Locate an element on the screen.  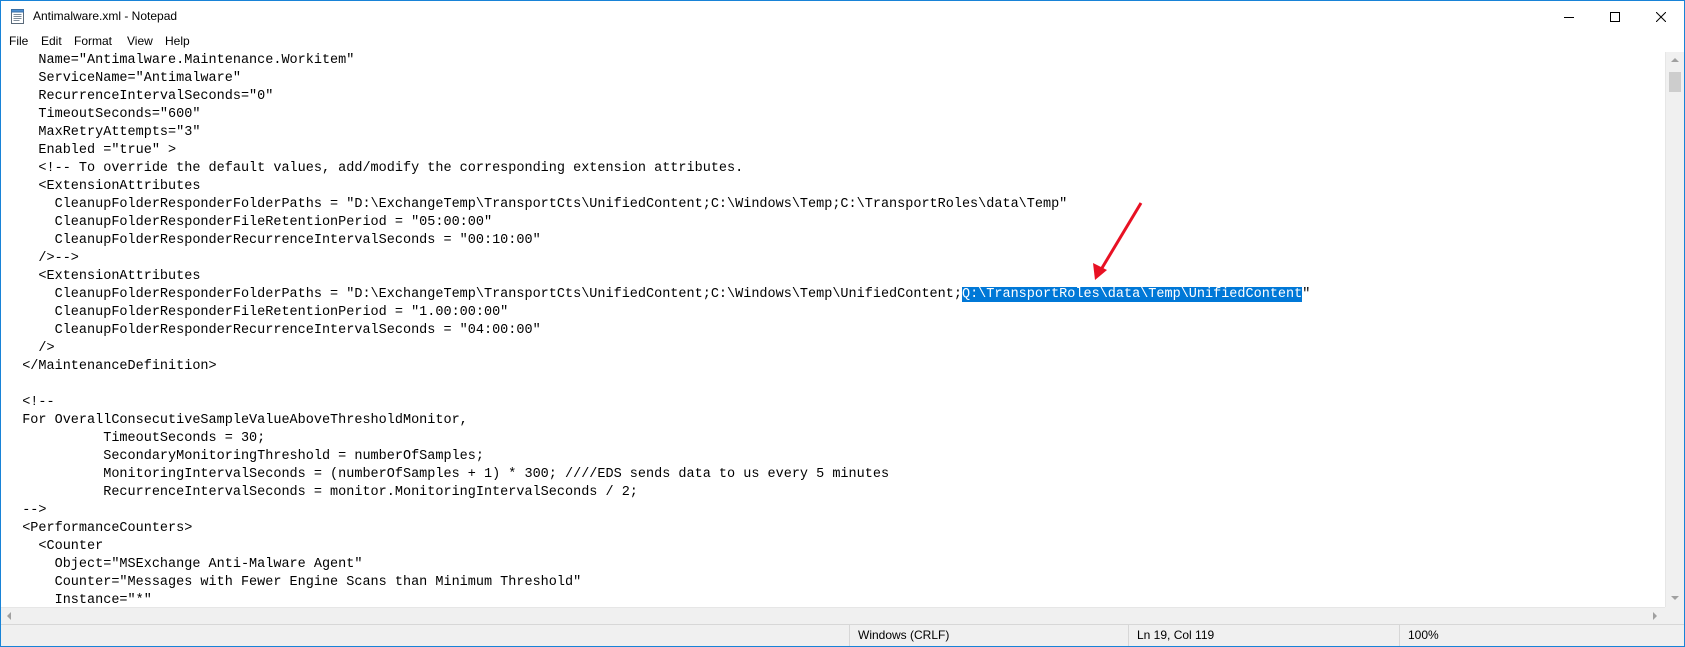
window-title: Antimalware.xml - Notepad is located at coordinates (105, 16).